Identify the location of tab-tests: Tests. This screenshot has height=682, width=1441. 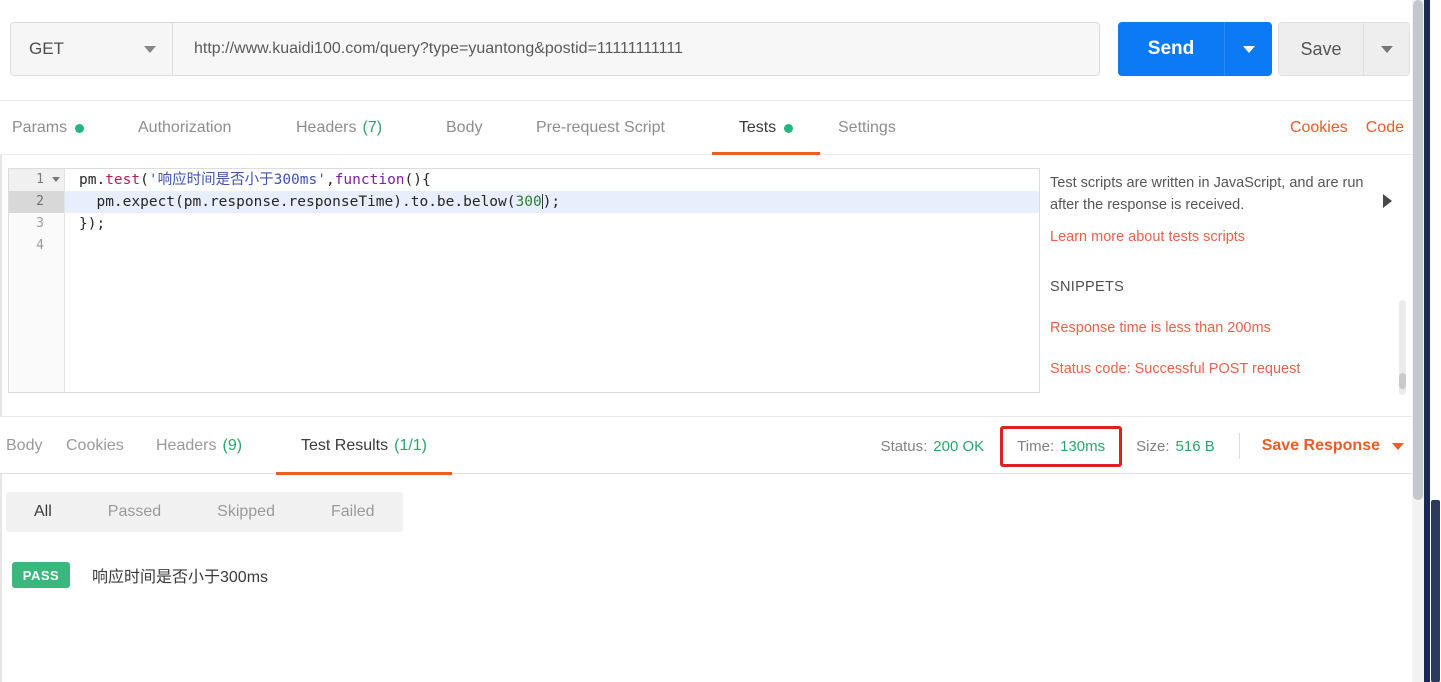
(766, 128).